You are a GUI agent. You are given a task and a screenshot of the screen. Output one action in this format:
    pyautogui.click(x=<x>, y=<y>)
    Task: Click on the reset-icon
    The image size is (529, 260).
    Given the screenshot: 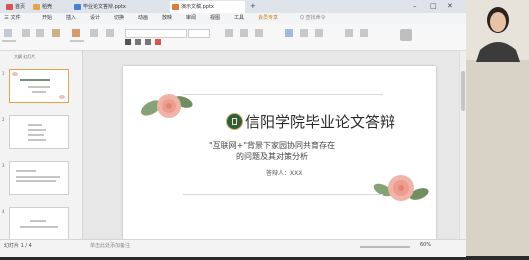 What is the action you would take?
    pyautogui.click(x=110, y=33)
    